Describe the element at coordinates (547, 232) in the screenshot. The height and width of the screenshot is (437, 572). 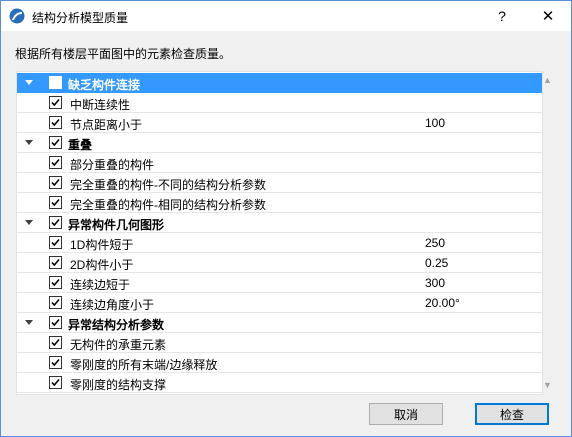
I see `vertical-scrollbar: ▲ ▼` at that location.